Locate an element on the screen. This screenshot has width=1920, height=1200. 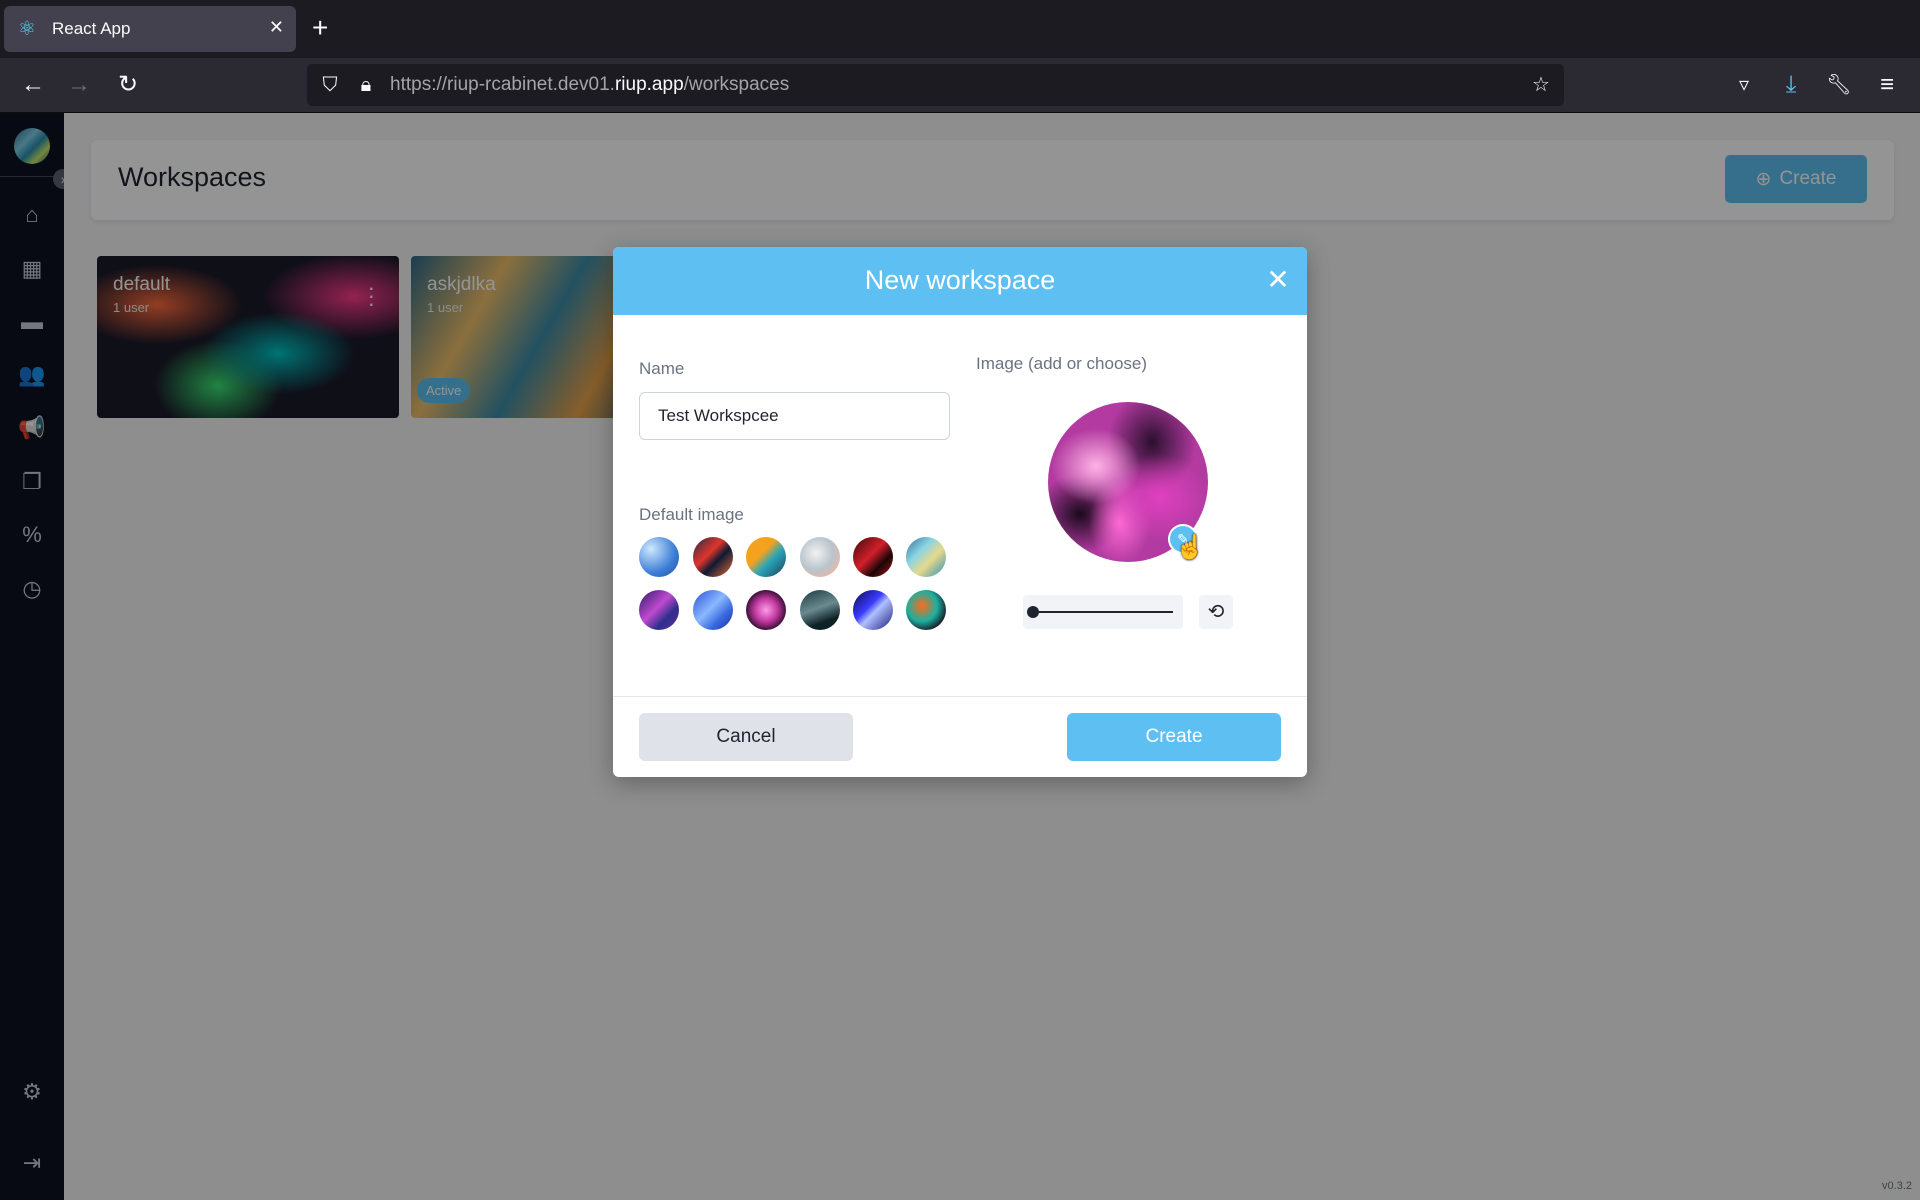
workspace-name-input is located at coordinates (794, 416).